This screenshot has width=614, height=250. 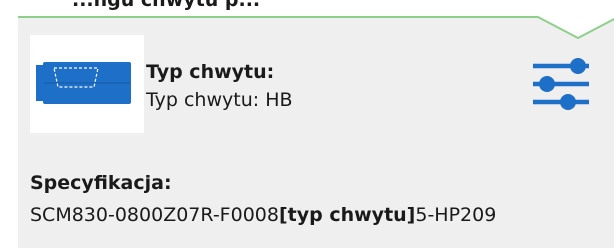 What do you see at coordinates (101, 183) in the screenshot?
I see `specification-label: Specyfikacja:` at bounding box center [101, 183].